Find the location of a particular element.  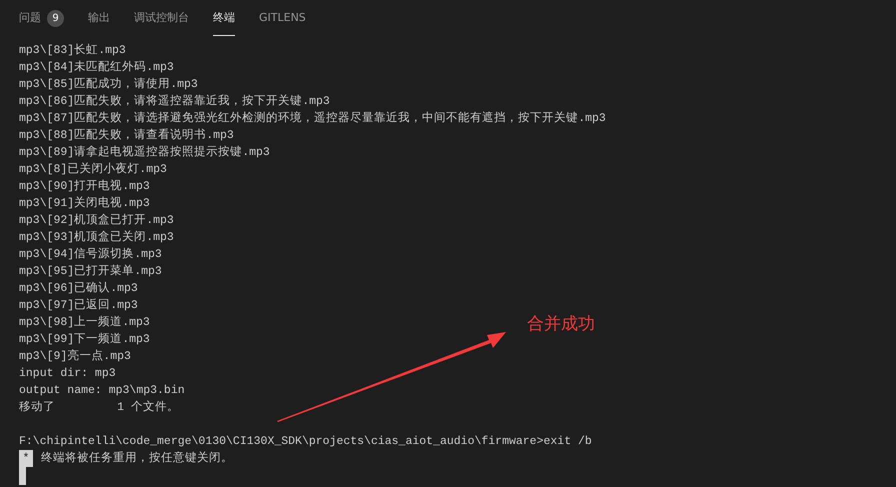

terminal-line: mp3\[99]下一频道.mp3 is located at coordinates (84, 340).